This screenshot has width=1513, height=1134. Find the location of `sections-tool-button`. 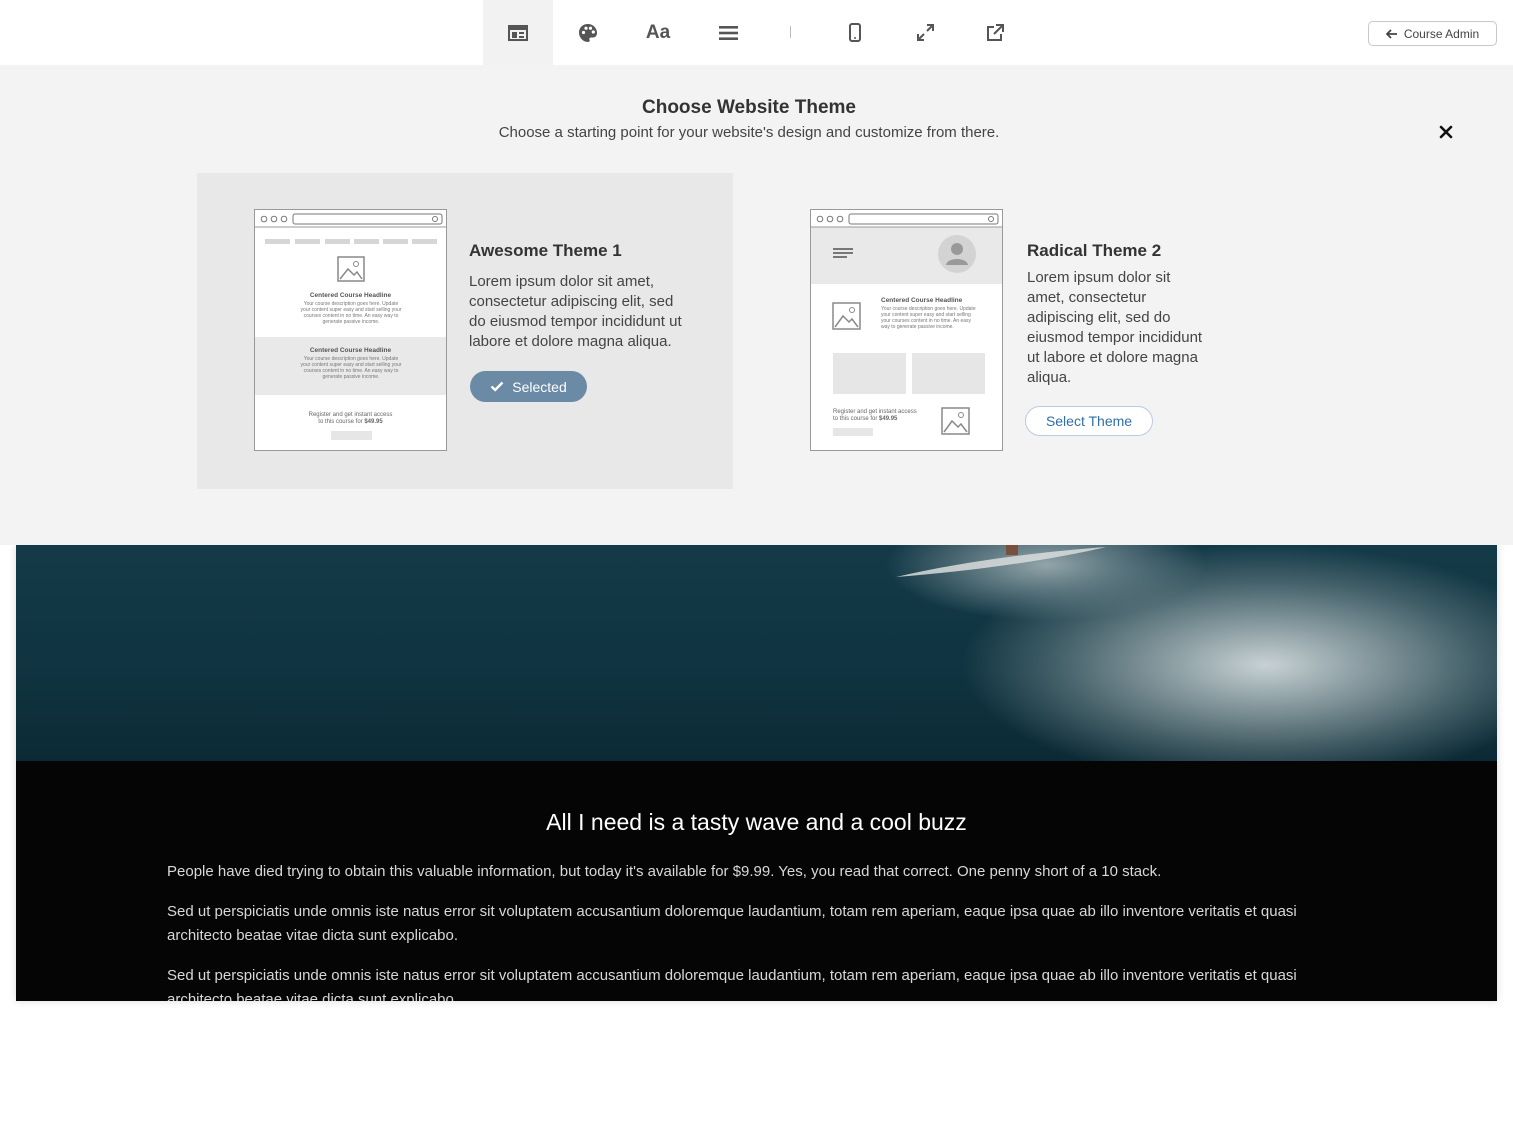

sections-tool-button is located at coordinates (728, 32).